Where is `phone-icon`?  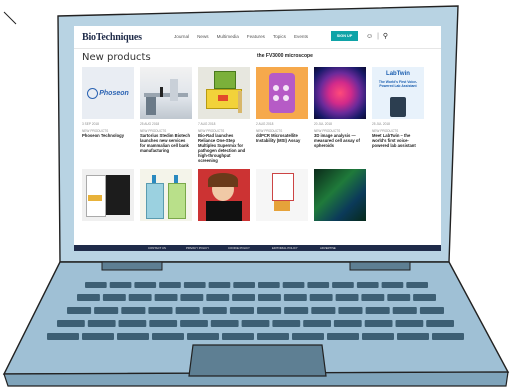 phone-icon is located at coordinates (398, 107).